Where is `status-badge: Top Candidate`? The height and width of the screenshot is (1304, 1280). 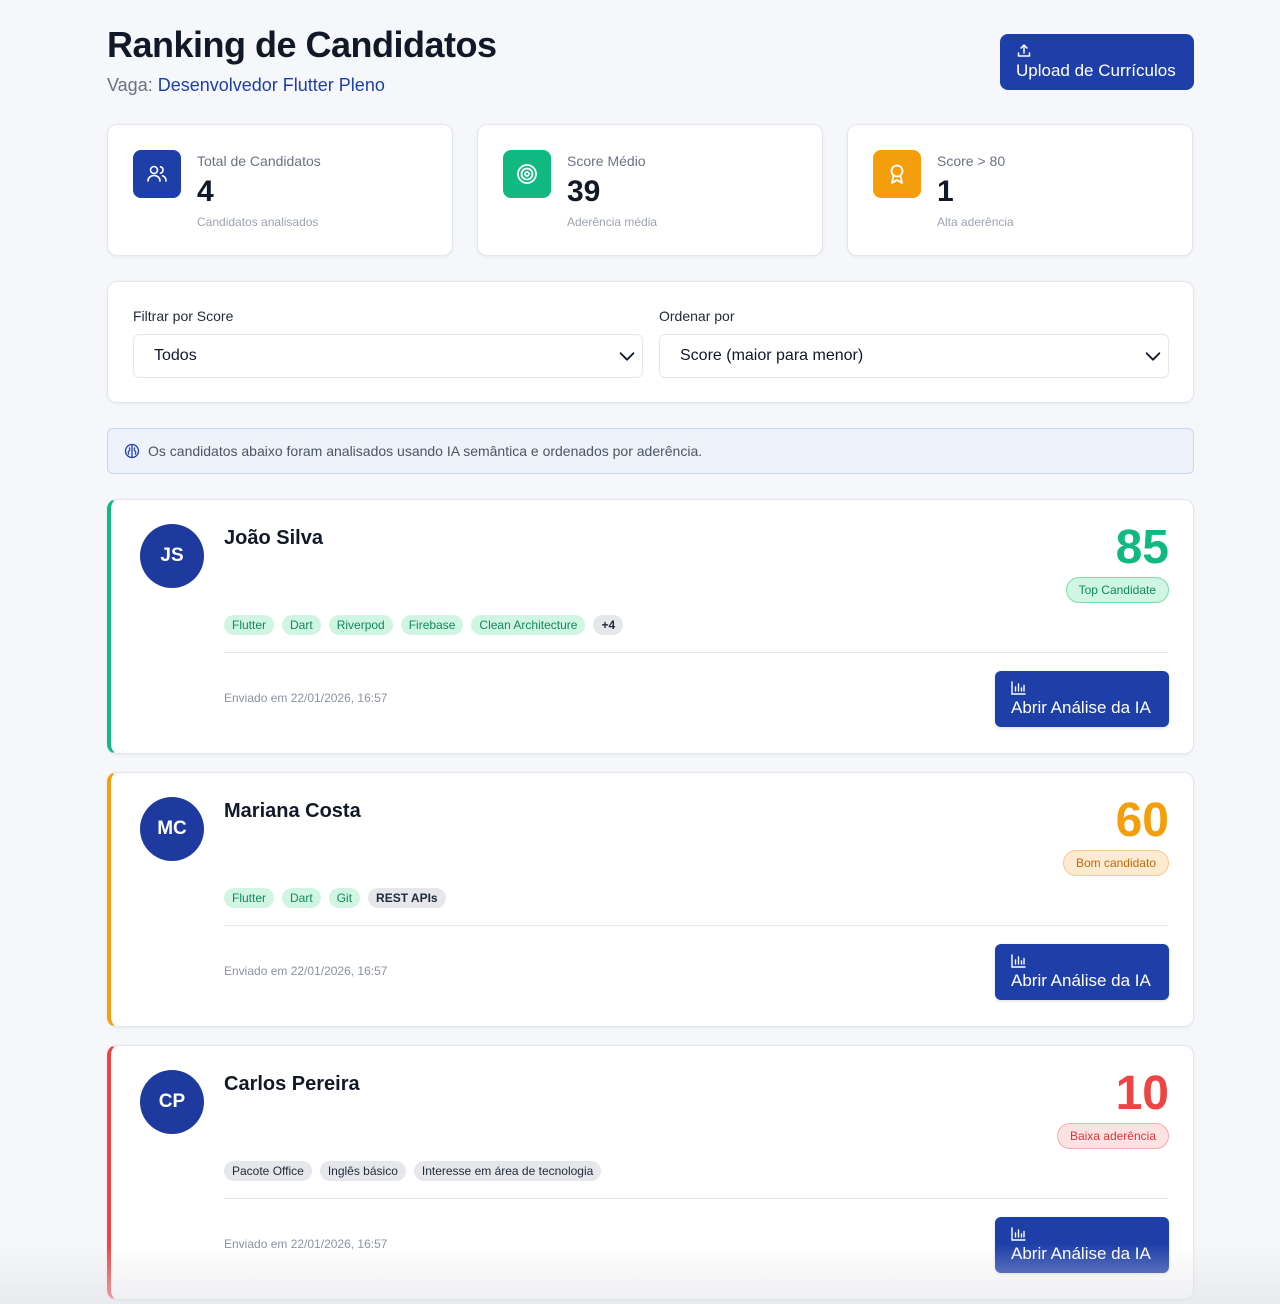
status-badge: Top Candidate is located at coordinates (1117, 590).